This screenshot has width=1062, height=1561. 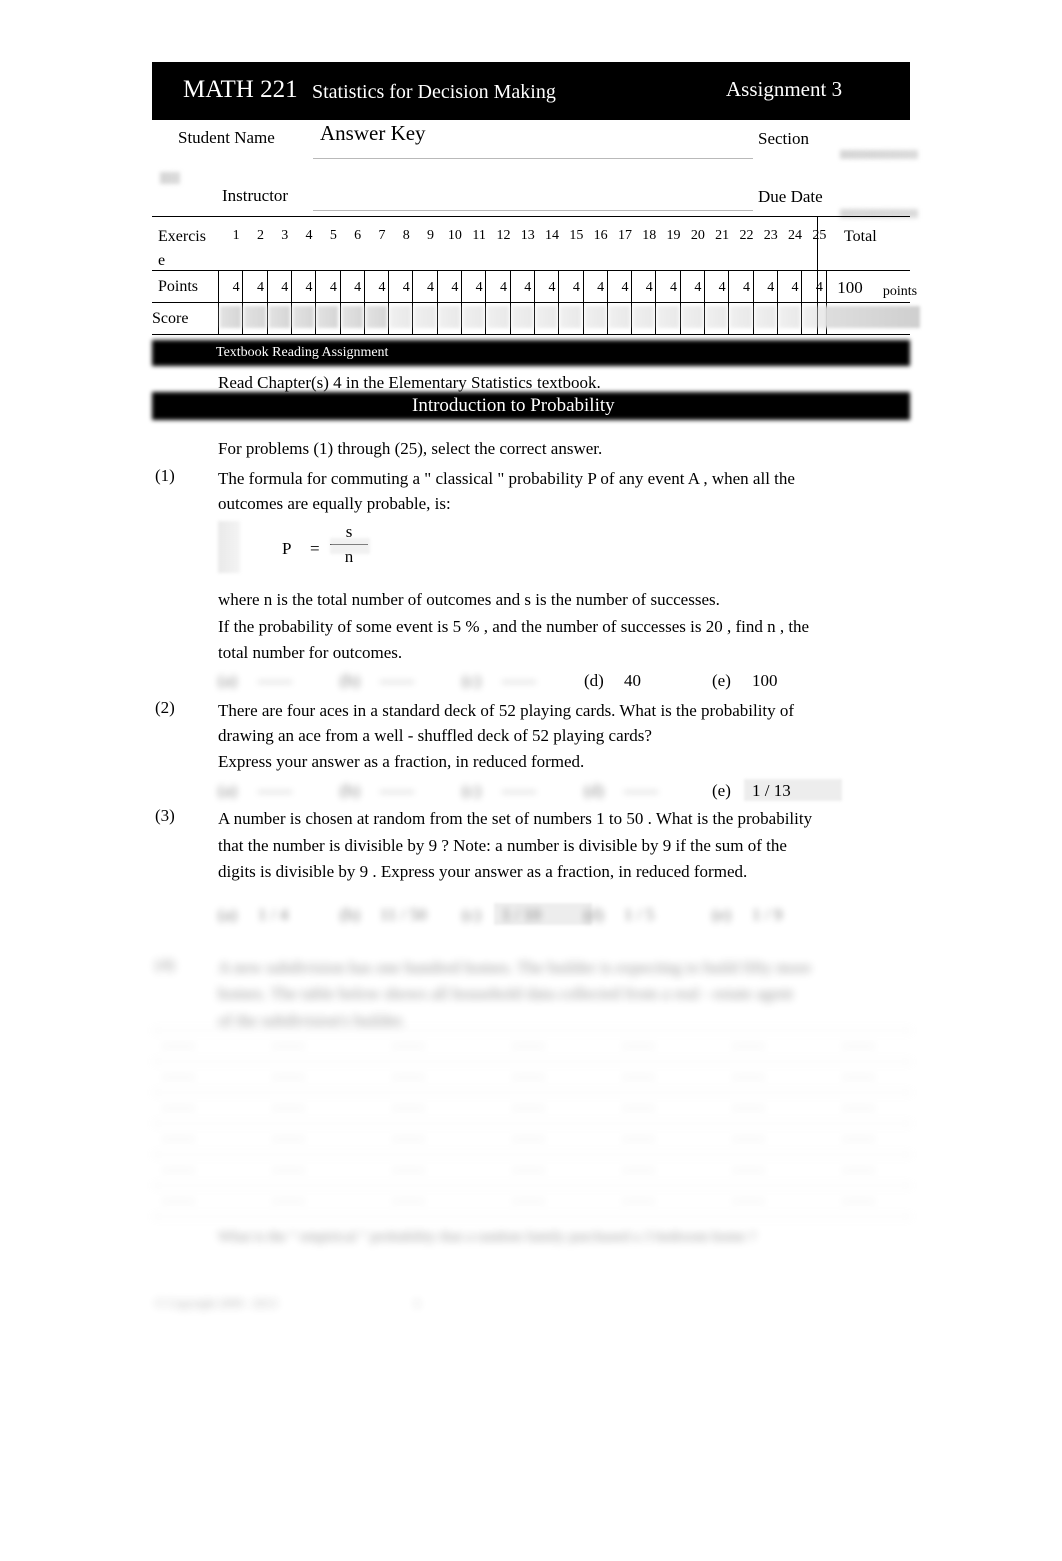 I want to click on choice-value: 1 / 5, so click(x=639, y=914).